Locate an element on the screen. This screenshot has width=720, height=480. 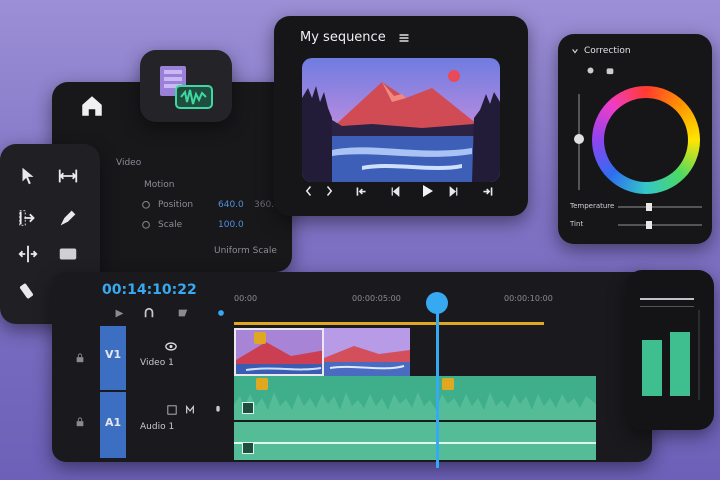
track-header-v1: V1 is located at coordinates (113, 358).